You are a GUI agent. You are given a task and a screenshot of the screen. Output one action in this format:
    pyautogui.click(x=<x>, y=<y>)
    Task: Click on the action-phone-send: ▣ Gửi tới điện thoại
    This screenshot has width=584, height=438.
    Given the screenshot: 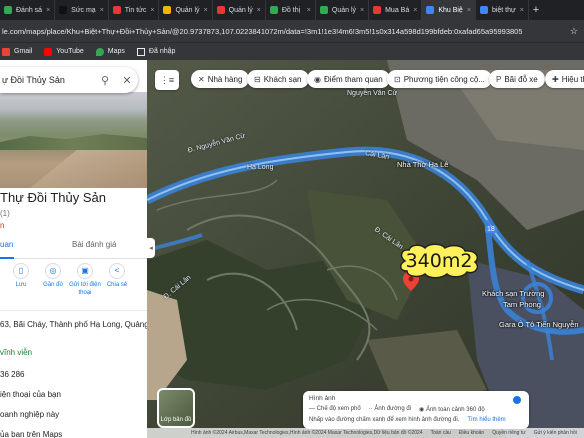 What is the action you would take?
    pyautogui.click(x=85, y=280)
    